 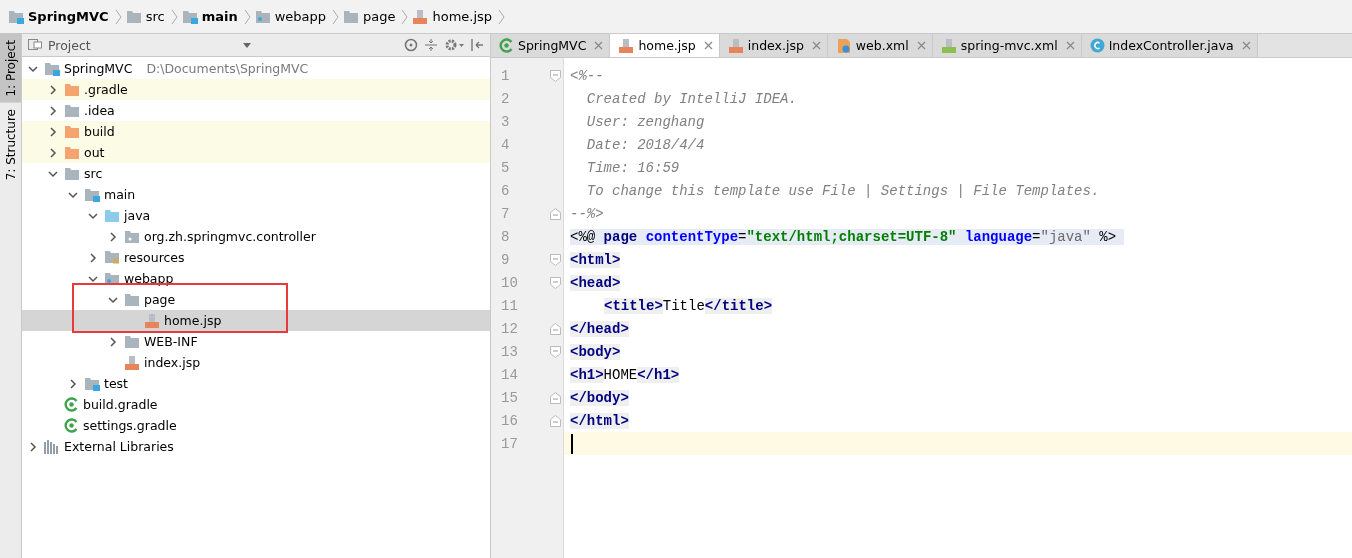 I want to click on tree-item: main, so click(x=256, y=194).